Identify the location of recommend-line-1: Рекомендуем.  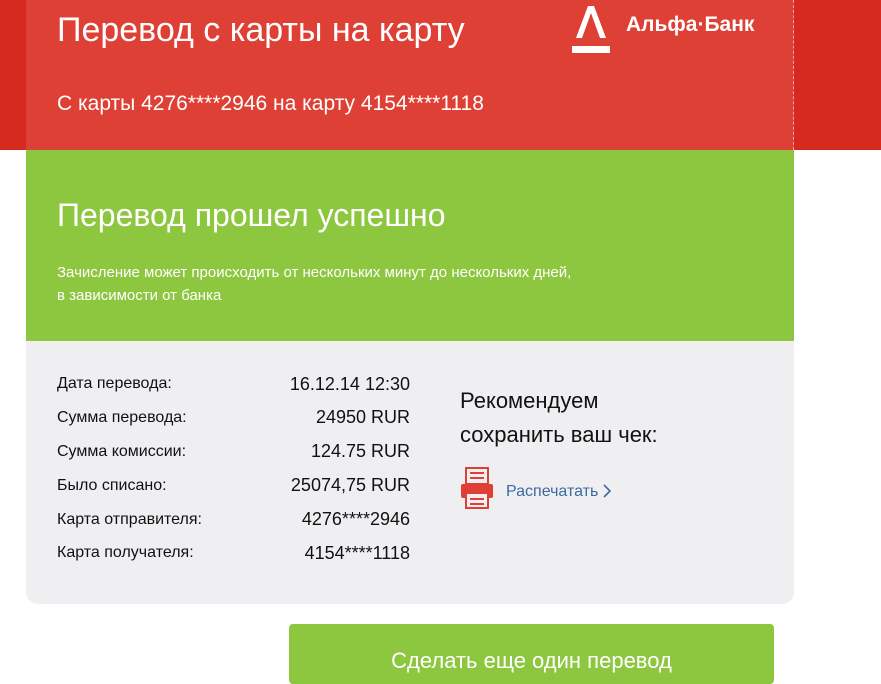
(529, 400).